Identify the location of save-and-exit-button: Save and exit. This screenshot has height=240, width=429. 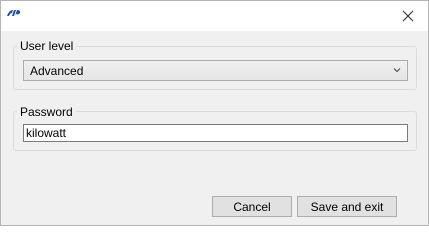
(347, 206).